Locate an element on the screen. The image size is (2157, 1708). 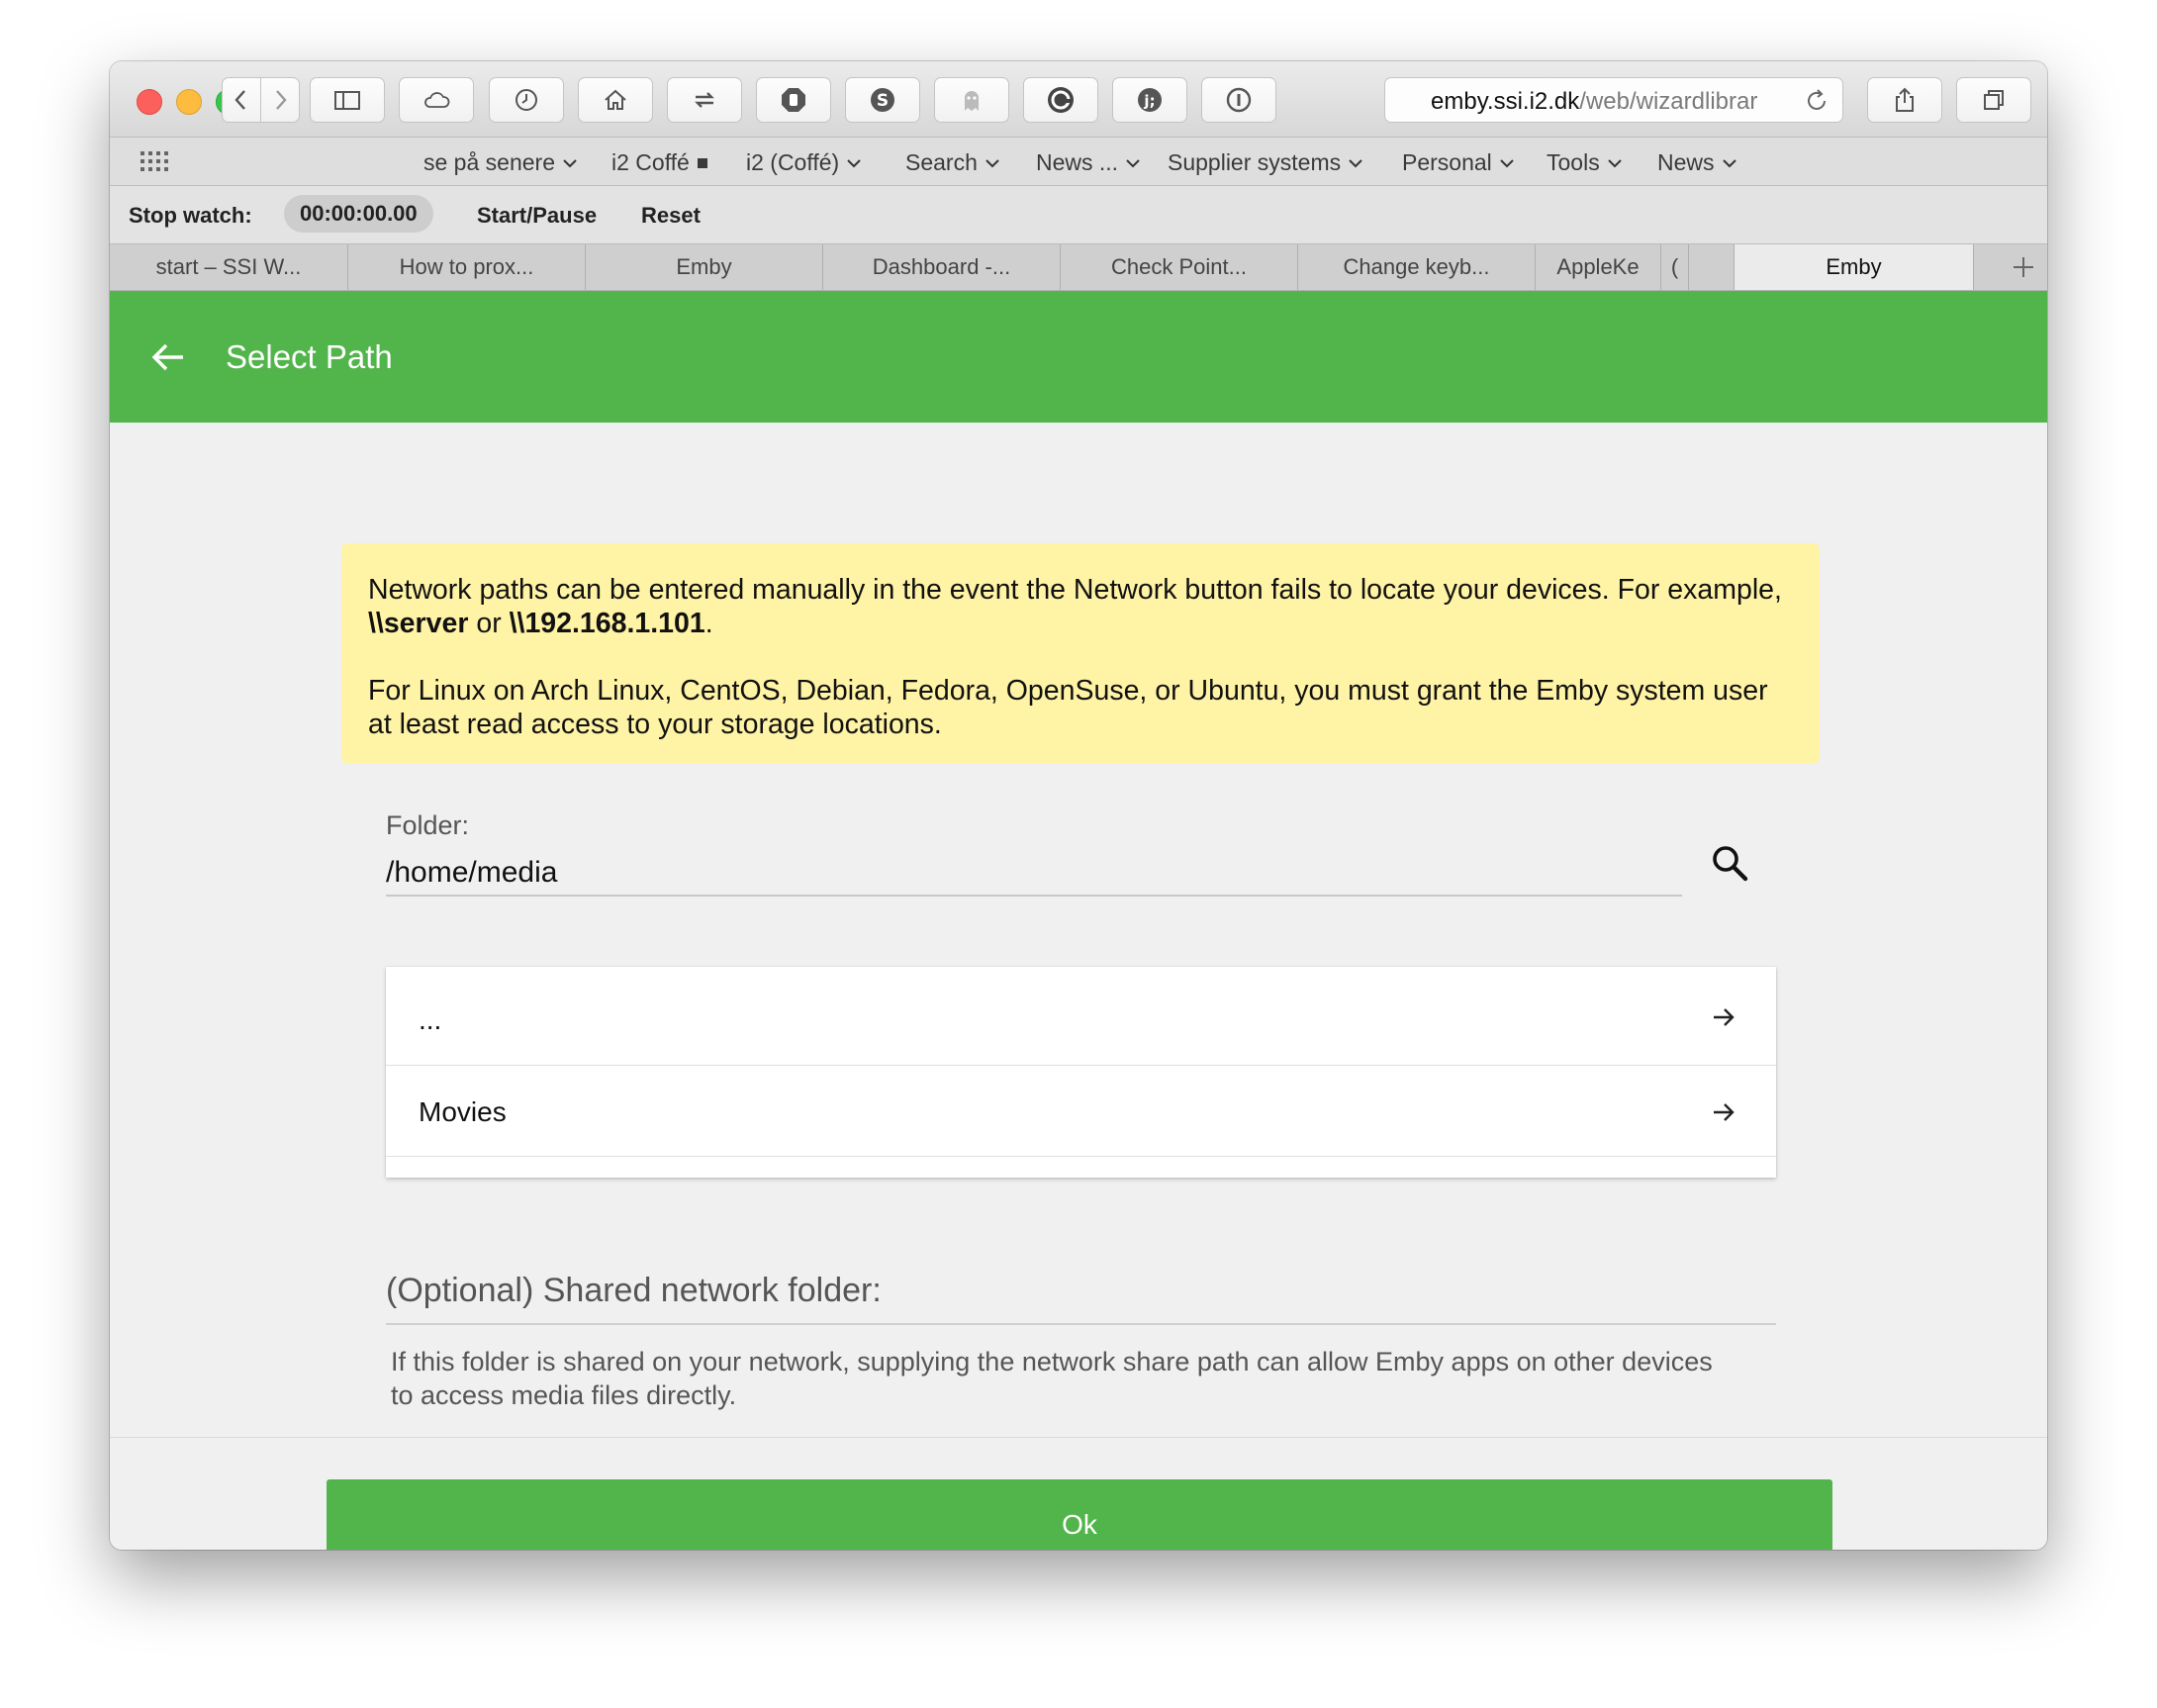
tab-overview-button is located at coordinates (1993, 100).